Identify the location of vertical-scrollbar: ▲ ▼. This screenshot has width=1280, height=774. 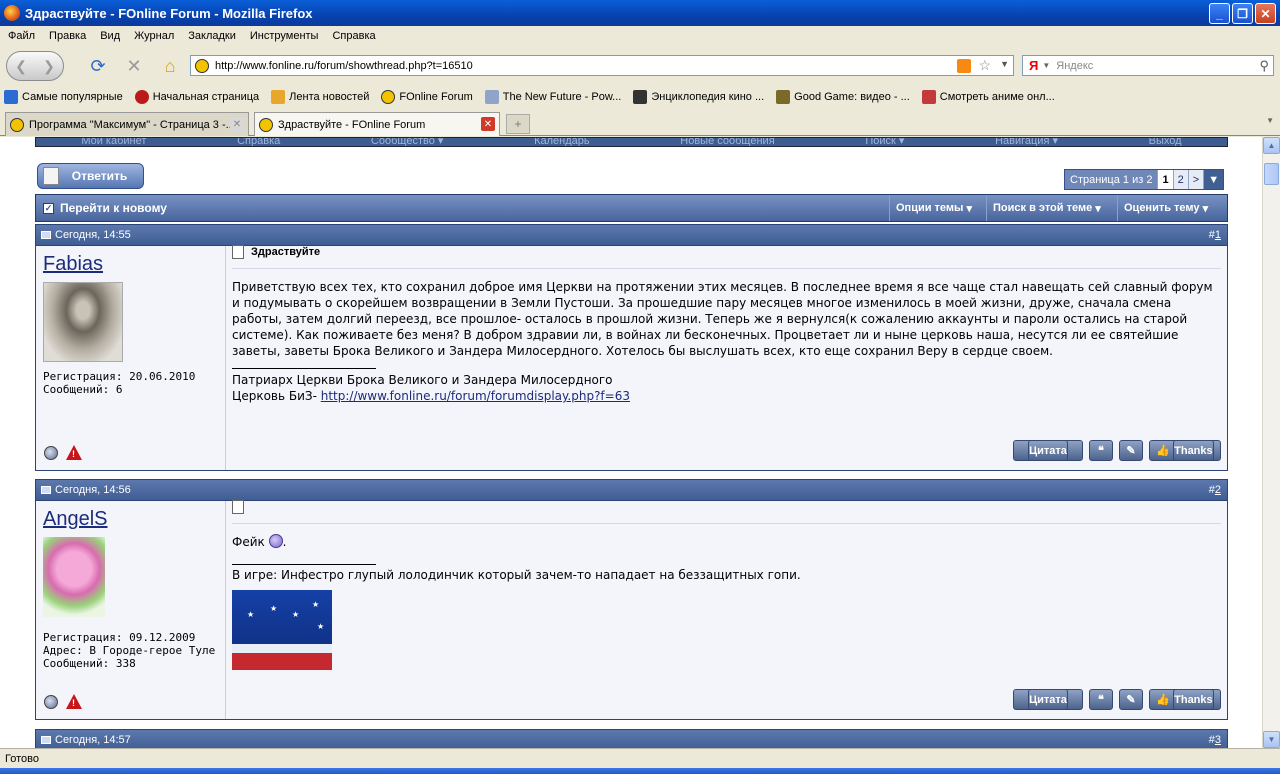
(1271, 442).